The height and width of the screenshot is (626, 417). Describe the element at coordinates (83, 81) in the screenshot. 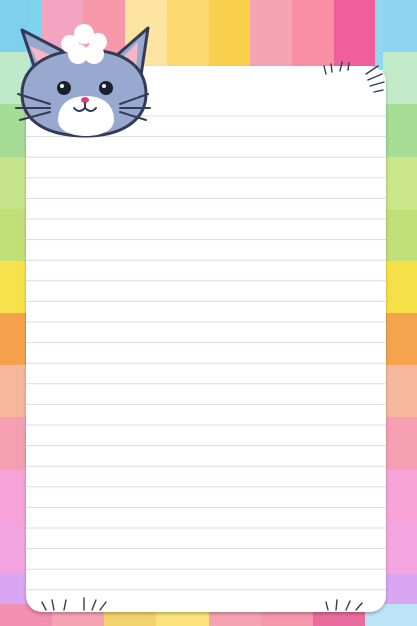

I see `cat-face-icon` at that location.